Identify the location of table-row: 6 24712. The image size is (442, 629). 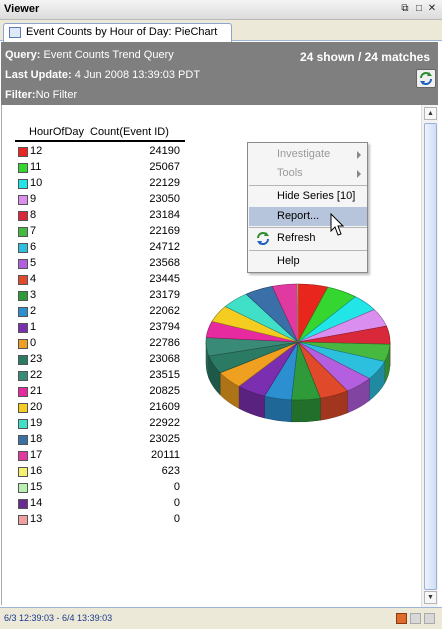
(100, 248).